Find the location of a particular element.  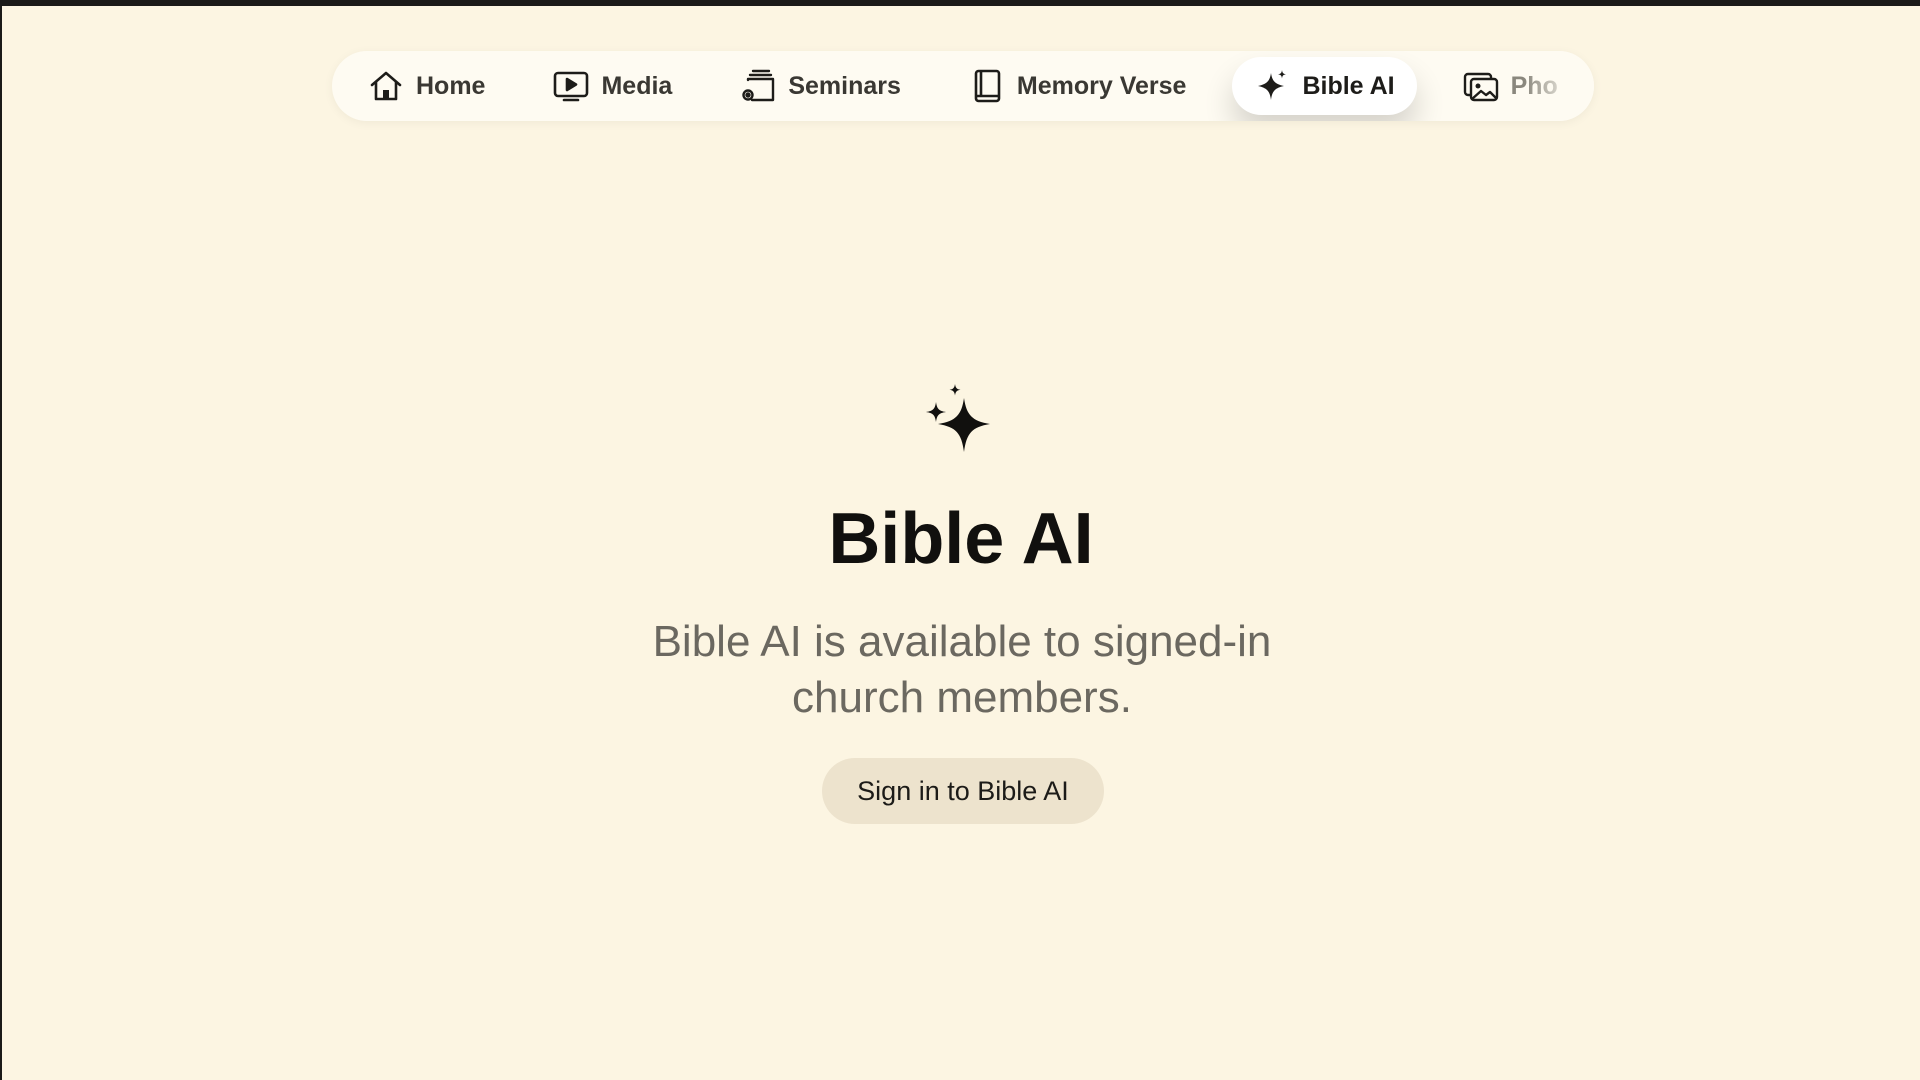

home-icon is located at coordinates (386, 86).